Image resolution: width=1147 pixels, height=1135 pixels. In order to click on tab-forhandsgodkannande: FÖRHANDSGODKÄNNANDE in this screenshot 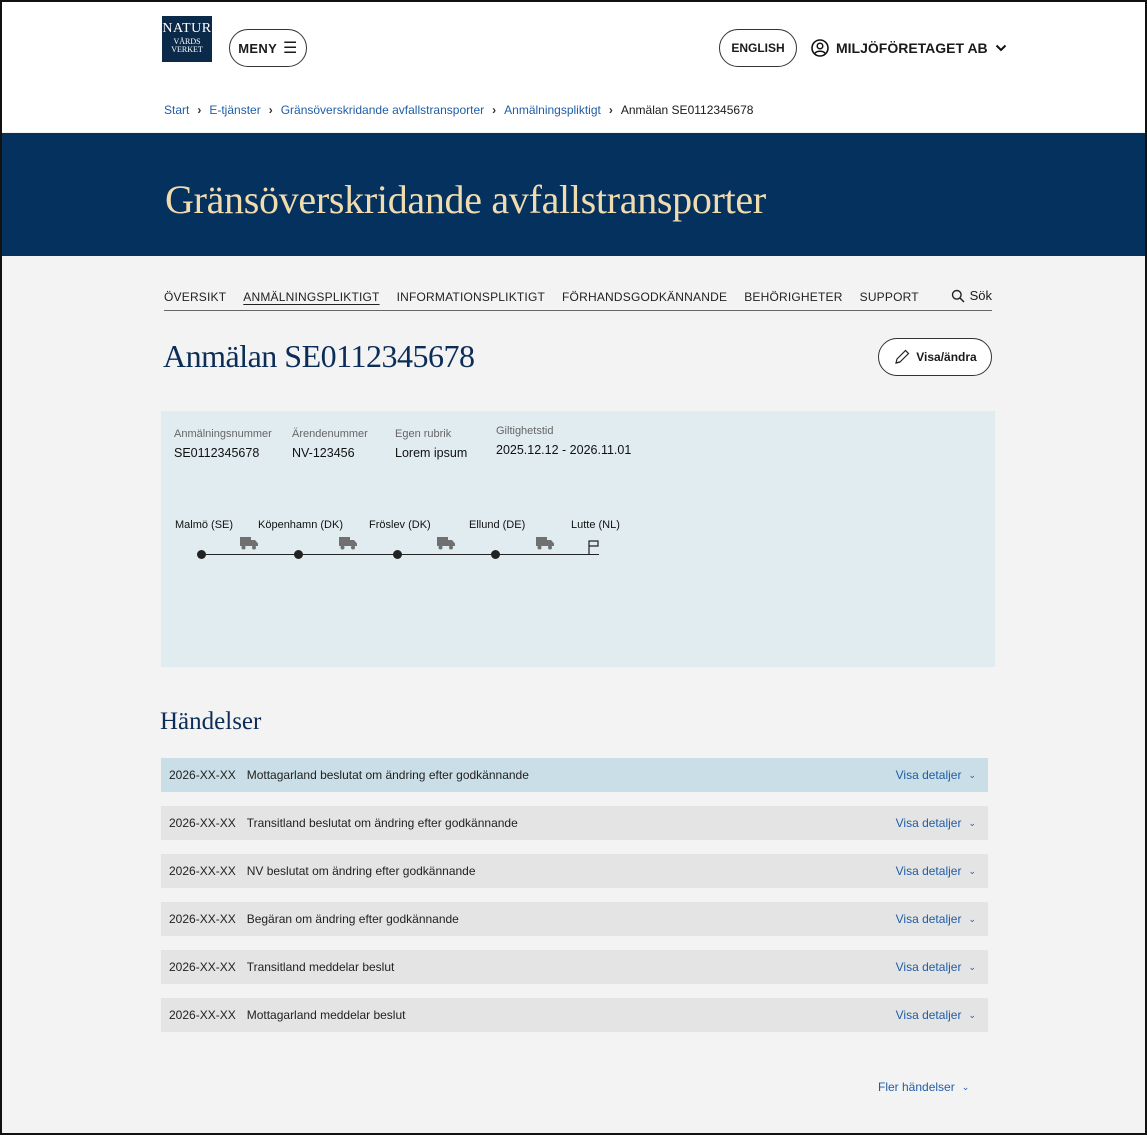, I will do `click(644, 298)`.